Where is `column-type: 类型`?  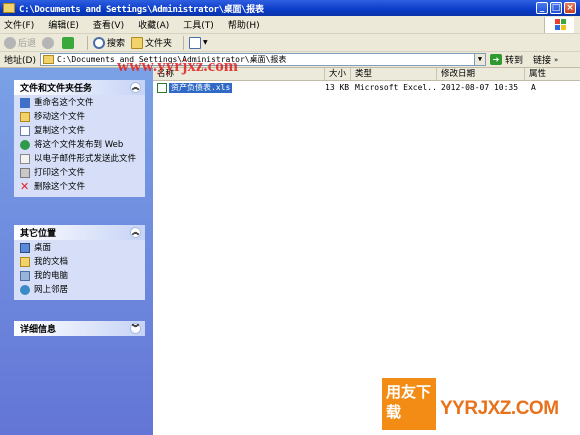
column-type: 类型 is located at coordinates (394, 74).